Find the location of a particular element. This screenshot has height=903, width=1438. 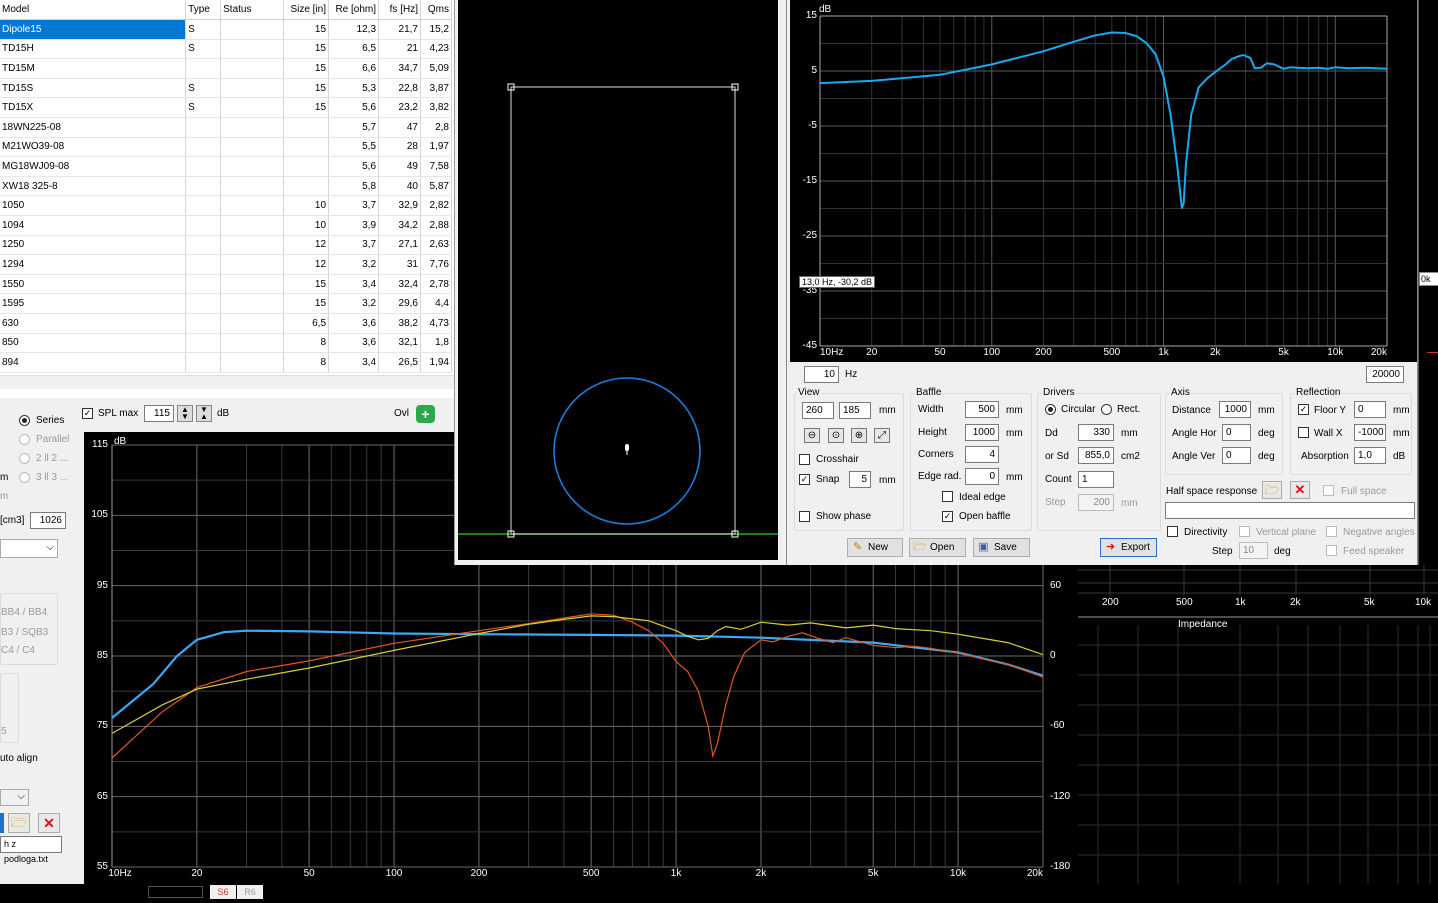

freq-min-input: 10 is located at coordinates (821, 374).